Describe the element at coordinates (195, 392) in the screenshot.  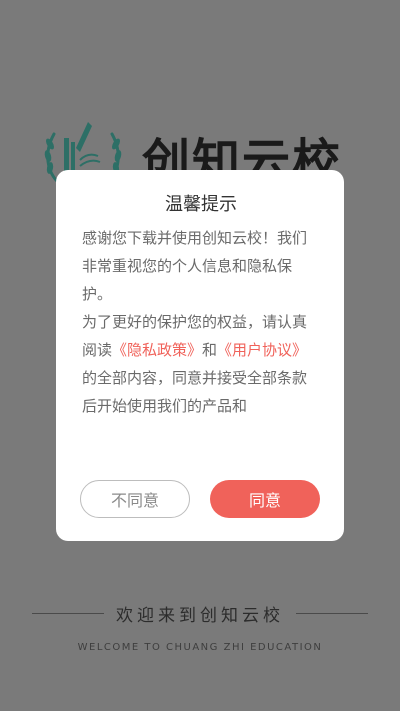
I see `terms-text-end: 的全部内容，同意并接受全部条款后开始使用我们的产品和` at that location.